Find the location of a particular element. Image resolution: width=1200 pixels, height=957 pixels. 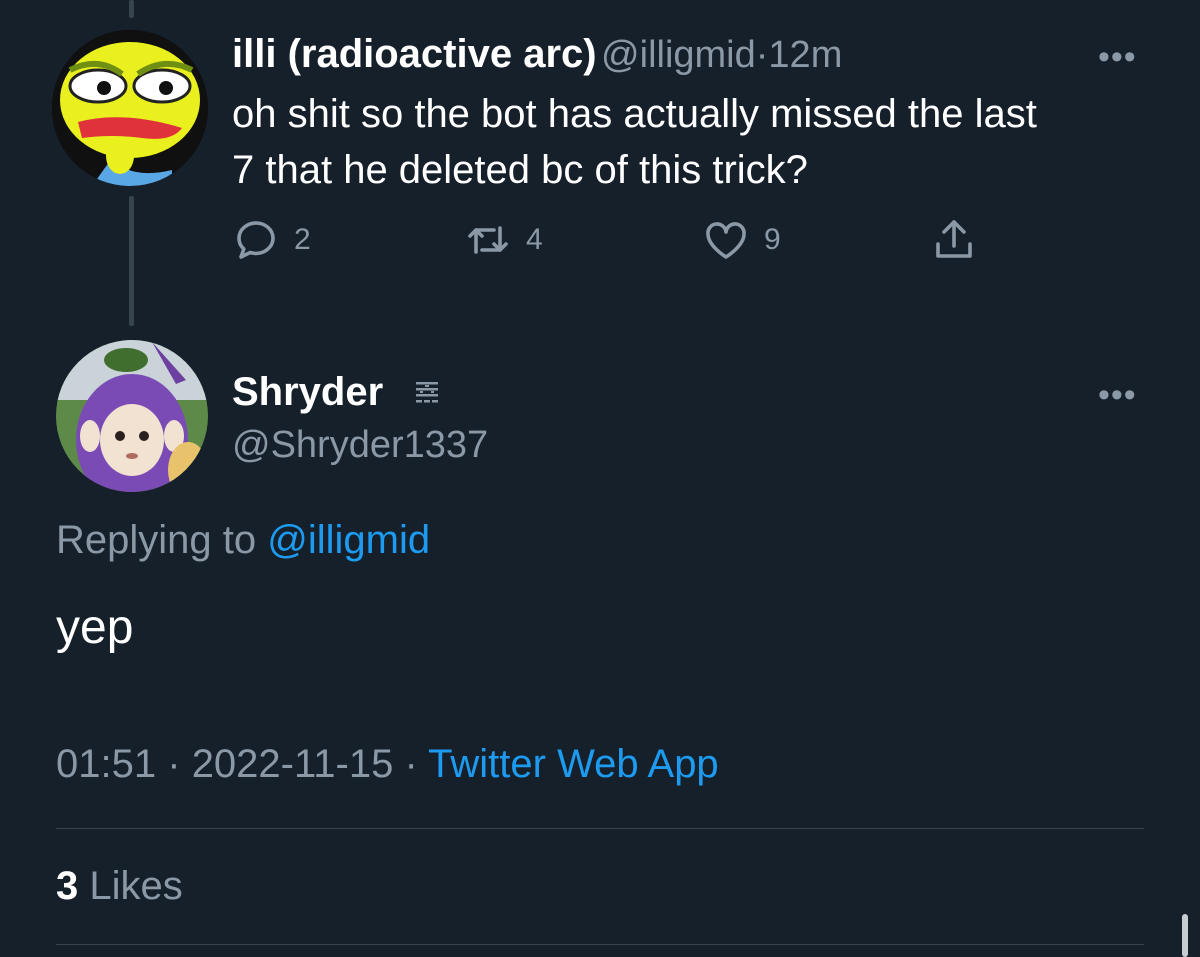

bot-badge-icon is located at coordinates (427, 395).